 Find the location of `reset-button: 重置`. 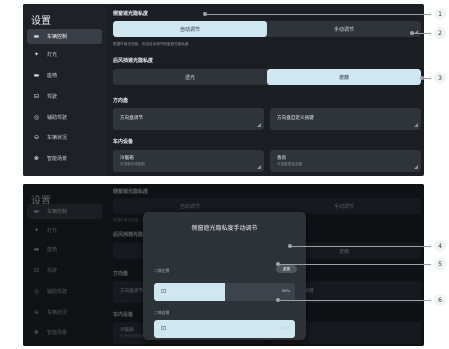

reset-button: 重置 is located at coordinates (286, 269).